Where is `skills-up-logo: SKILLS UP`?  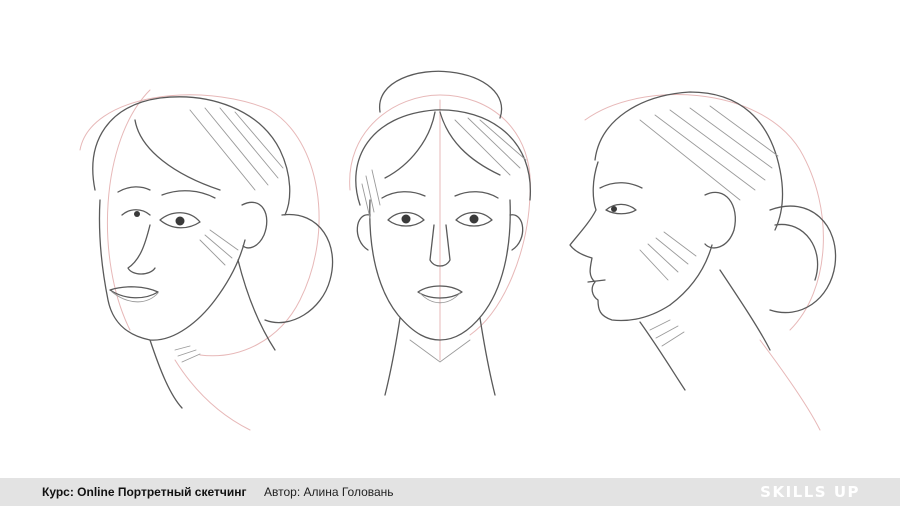 skills-up-logo: SKILLS UP is located at coordinates (810, 492).